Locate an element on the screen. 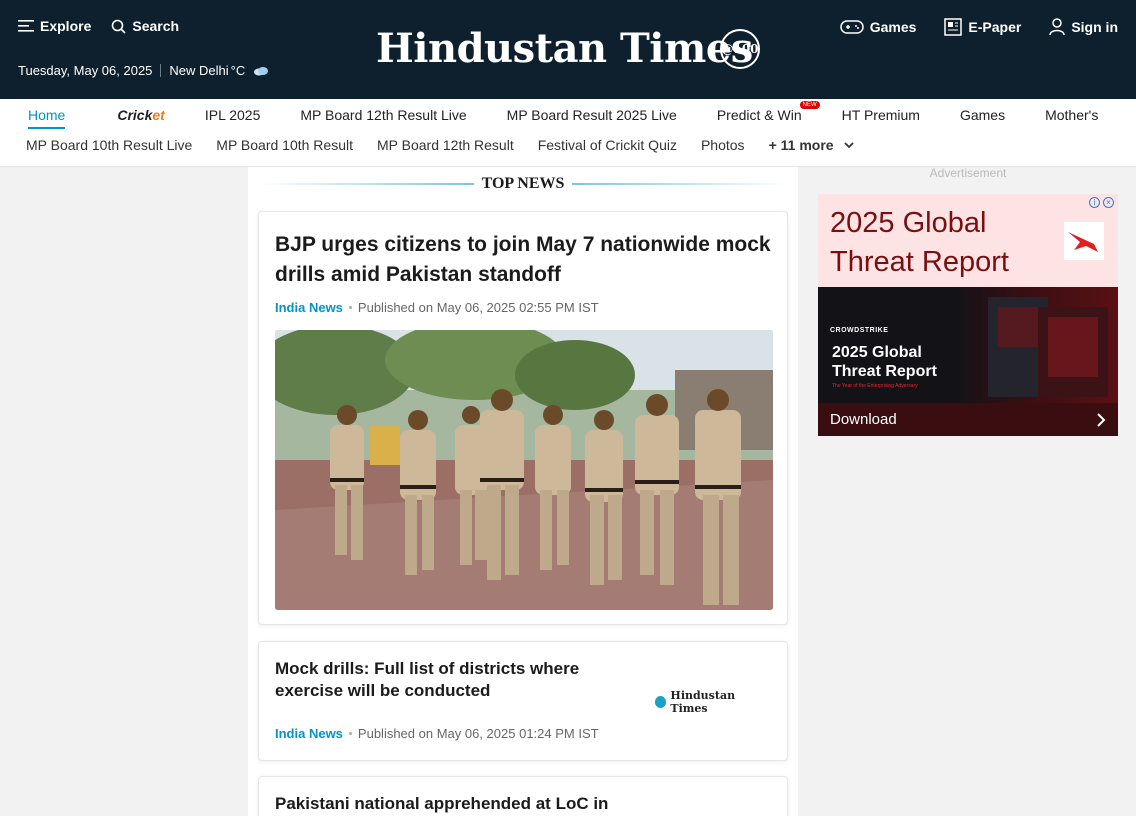  thumbnail-logo-text: Hindustan Times is located at coordinates (703, 702).